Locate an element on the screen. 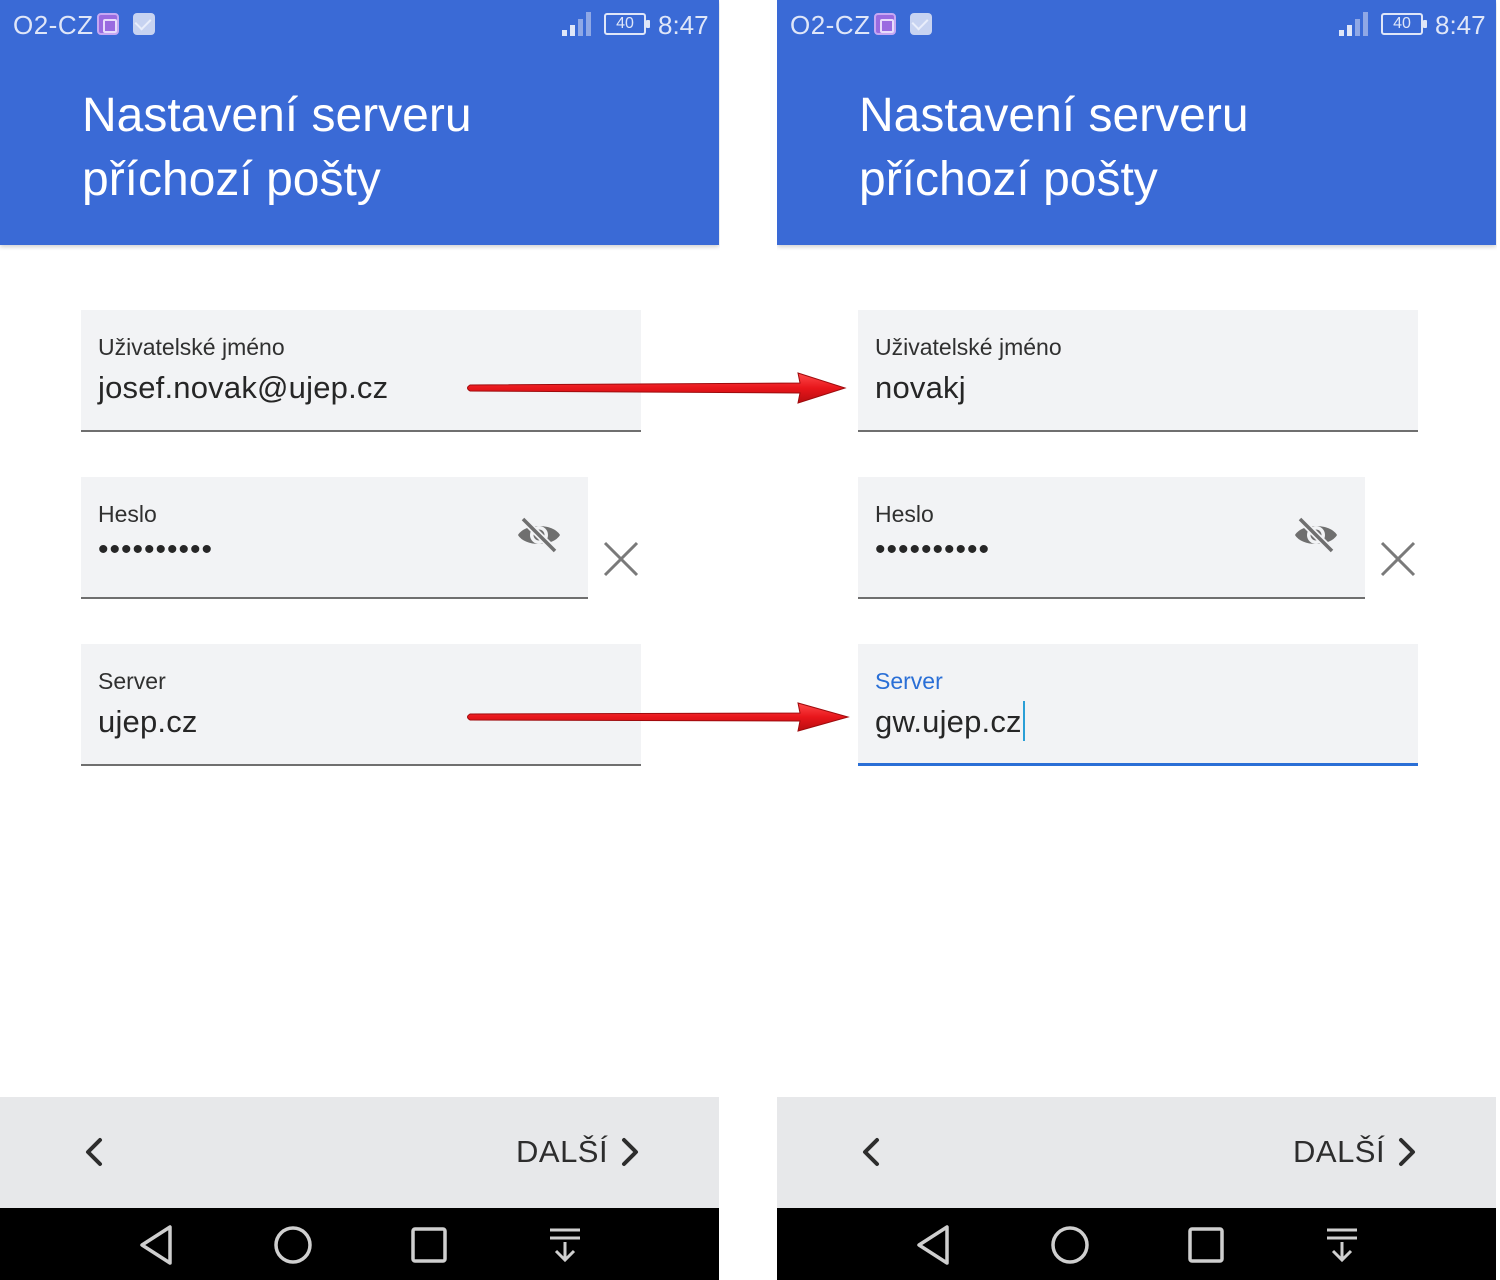 This screenshot has width=1500, height=1280. server-field: Server gw.ujep.cz is located at coordinates (1138, 705).